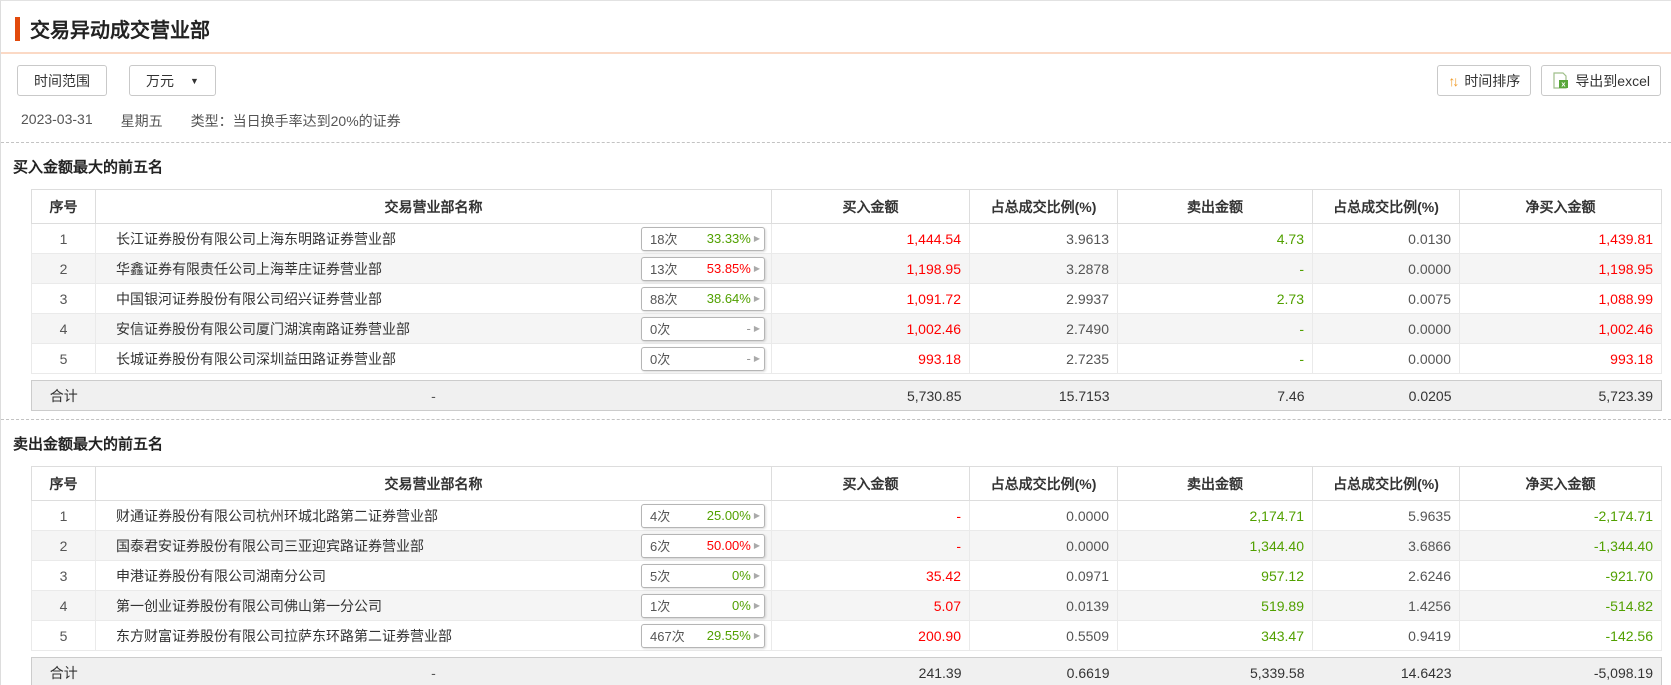  What do you see at coordinates (1215, 605) in the screenshot?
I see `sell-amount: 519.89` at bounding box center [1215, 605].